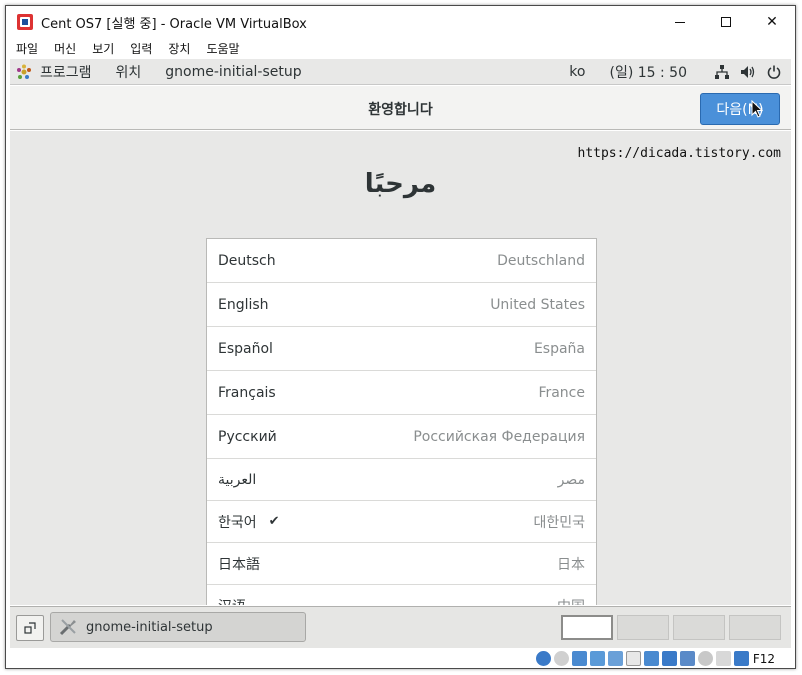 Image resolution: width=802 pixels, height=675 pixels. I want to click on network-icon, so click(722, 72).